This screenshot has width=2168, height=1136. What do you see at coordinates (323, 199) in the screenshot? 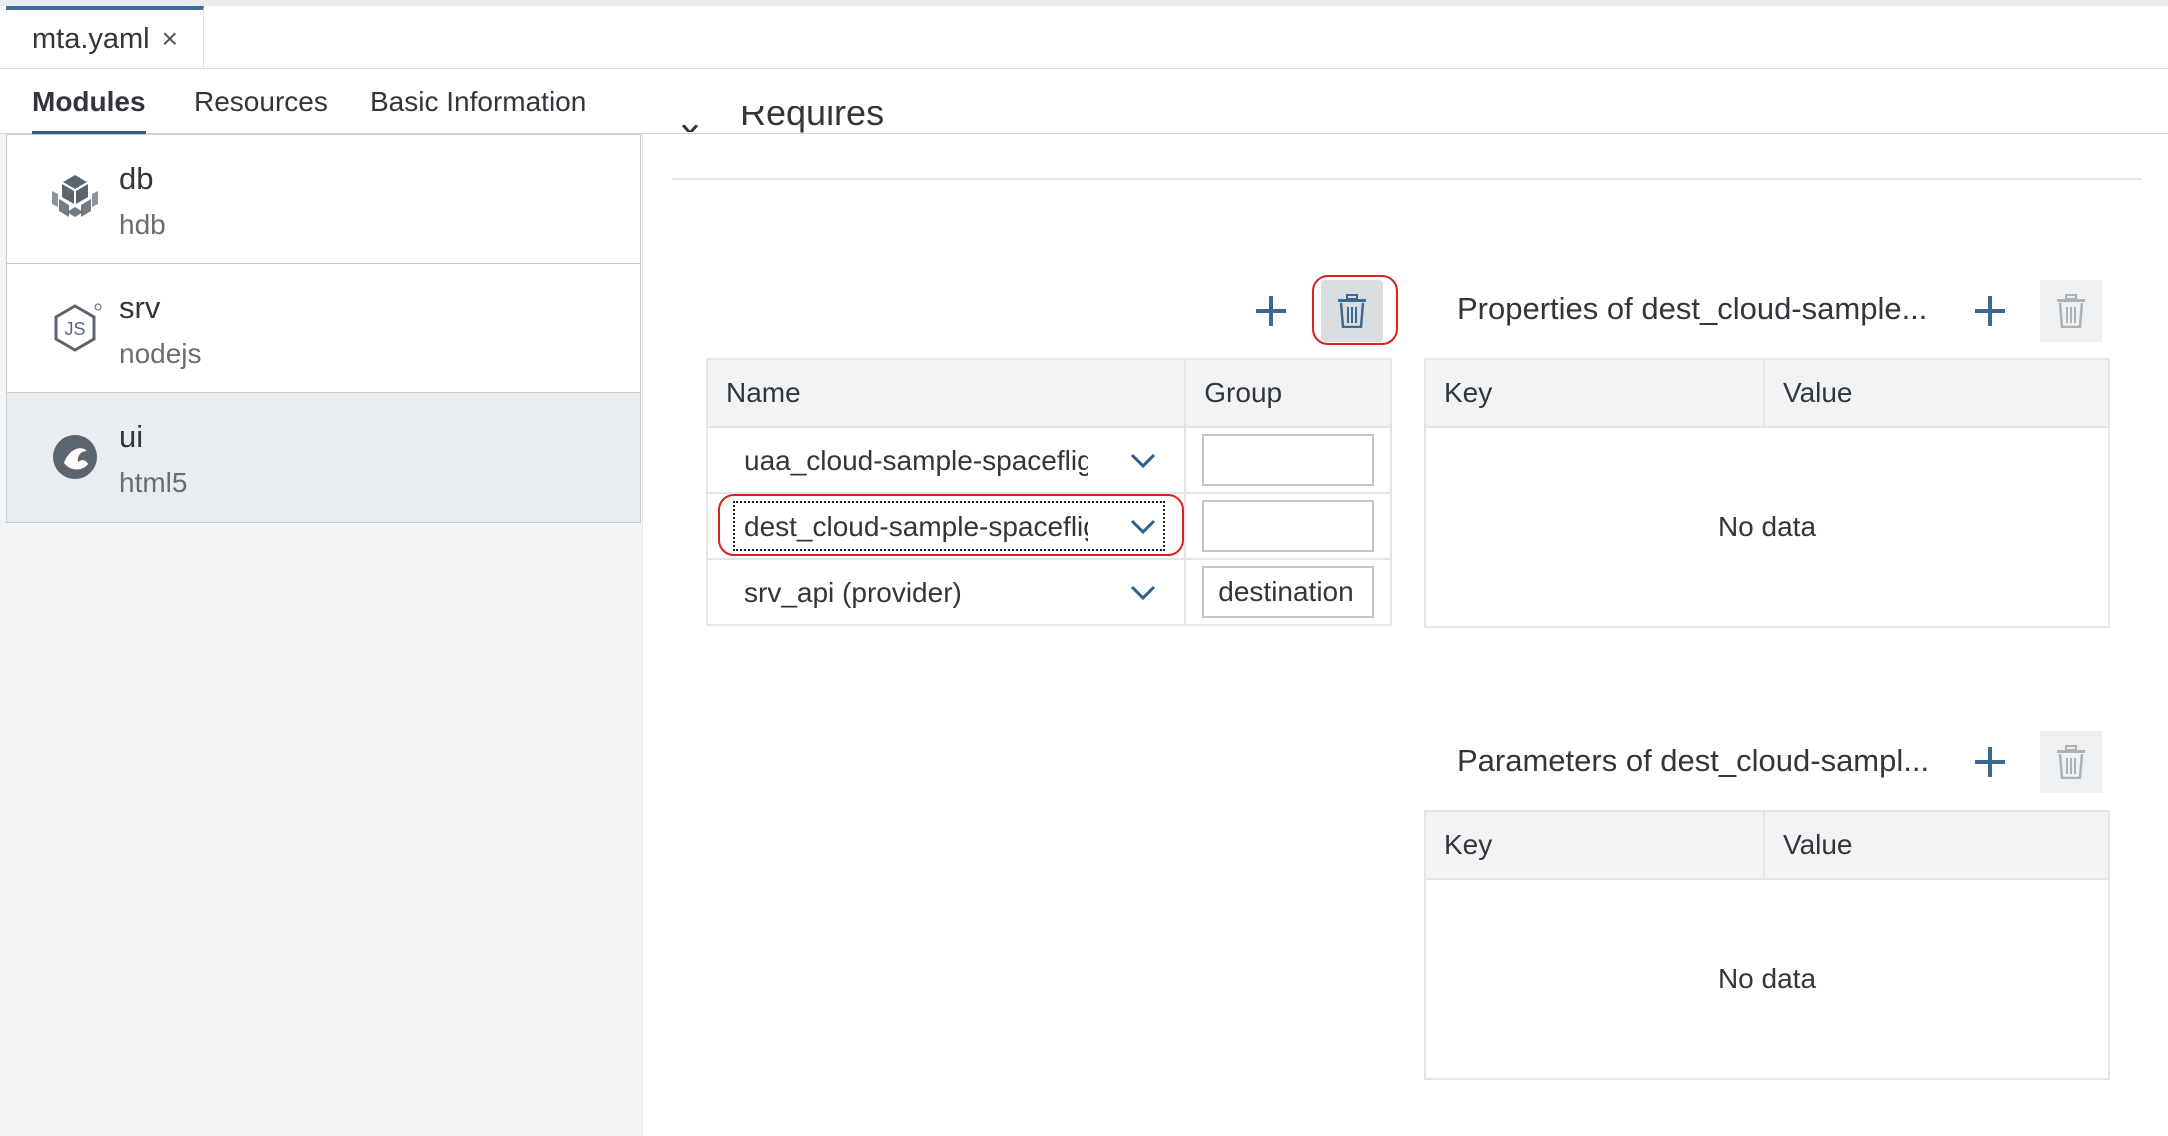
I see `module-item-db: db hdb` at bounding box center [323, 199].